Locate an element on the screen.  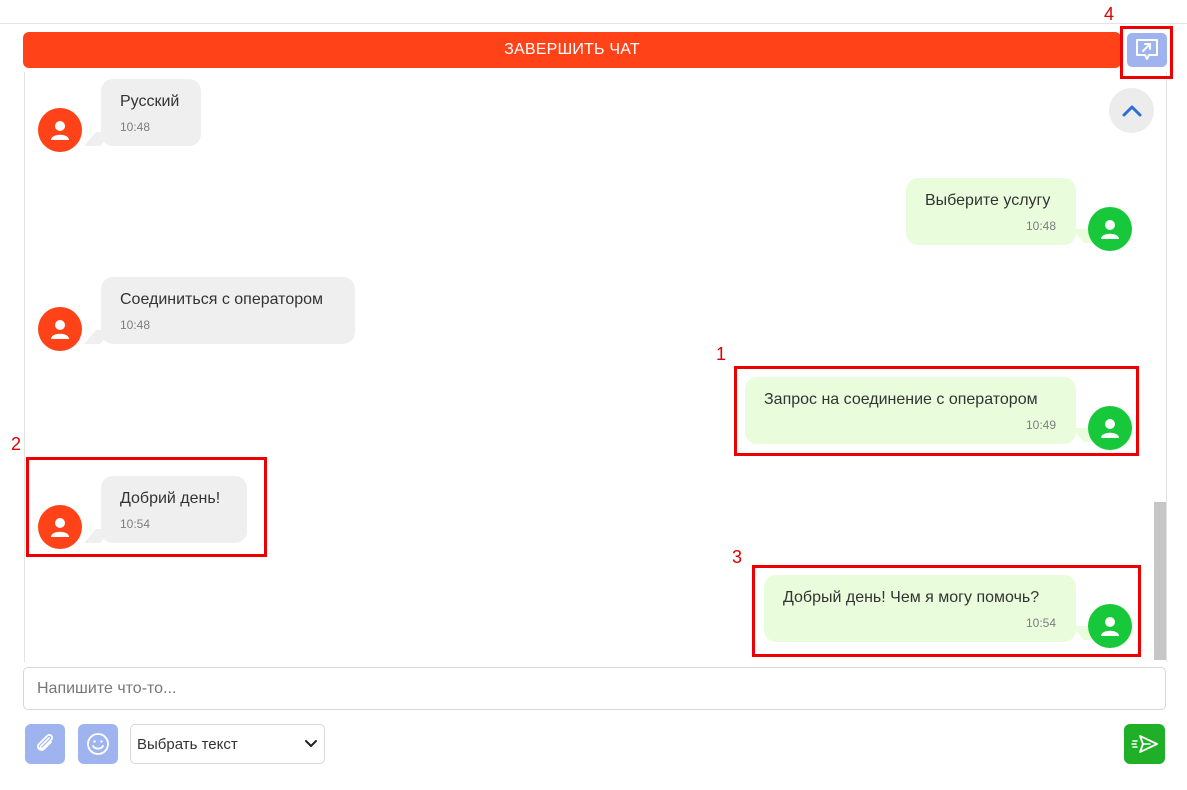
message-bubble: Русский 10:48 is located at coordinates (151, 112).